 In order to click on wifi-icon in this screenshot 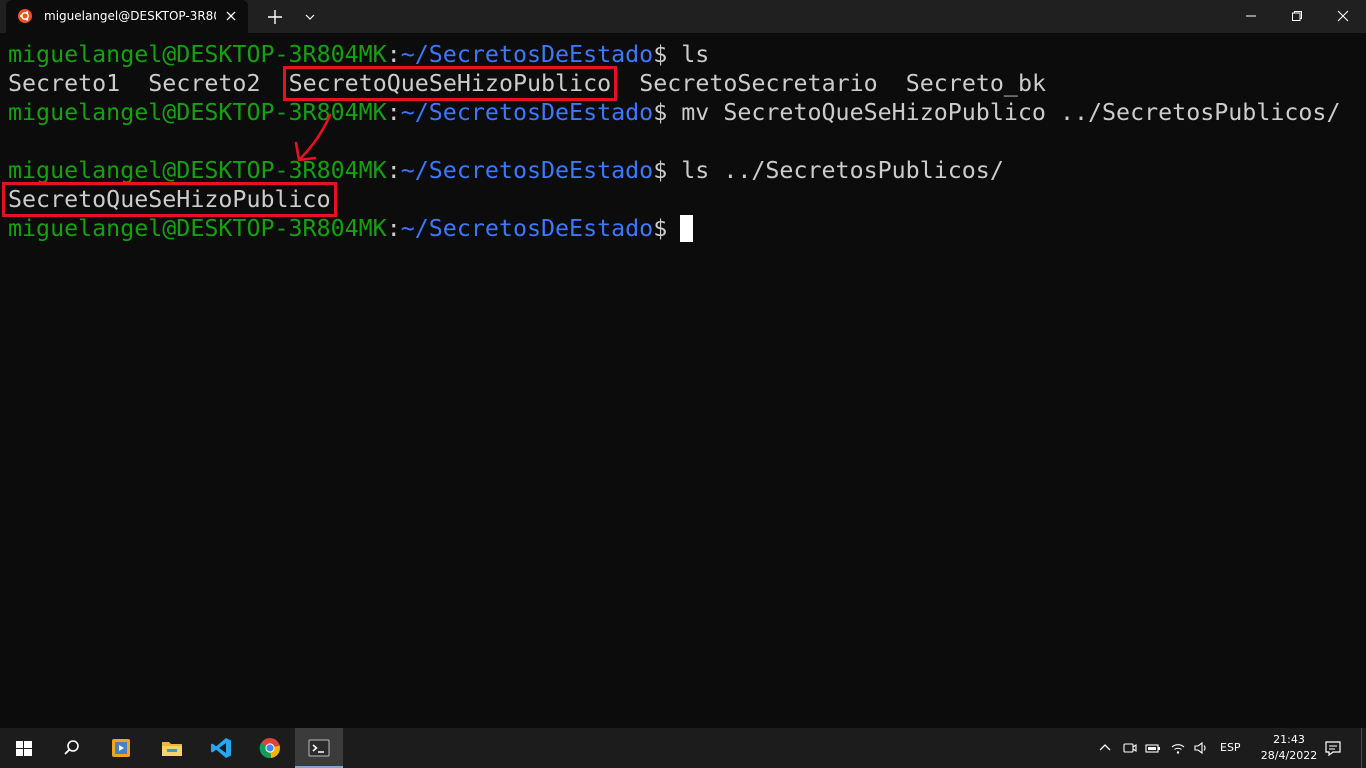, I will do `click(1178, 748)`.